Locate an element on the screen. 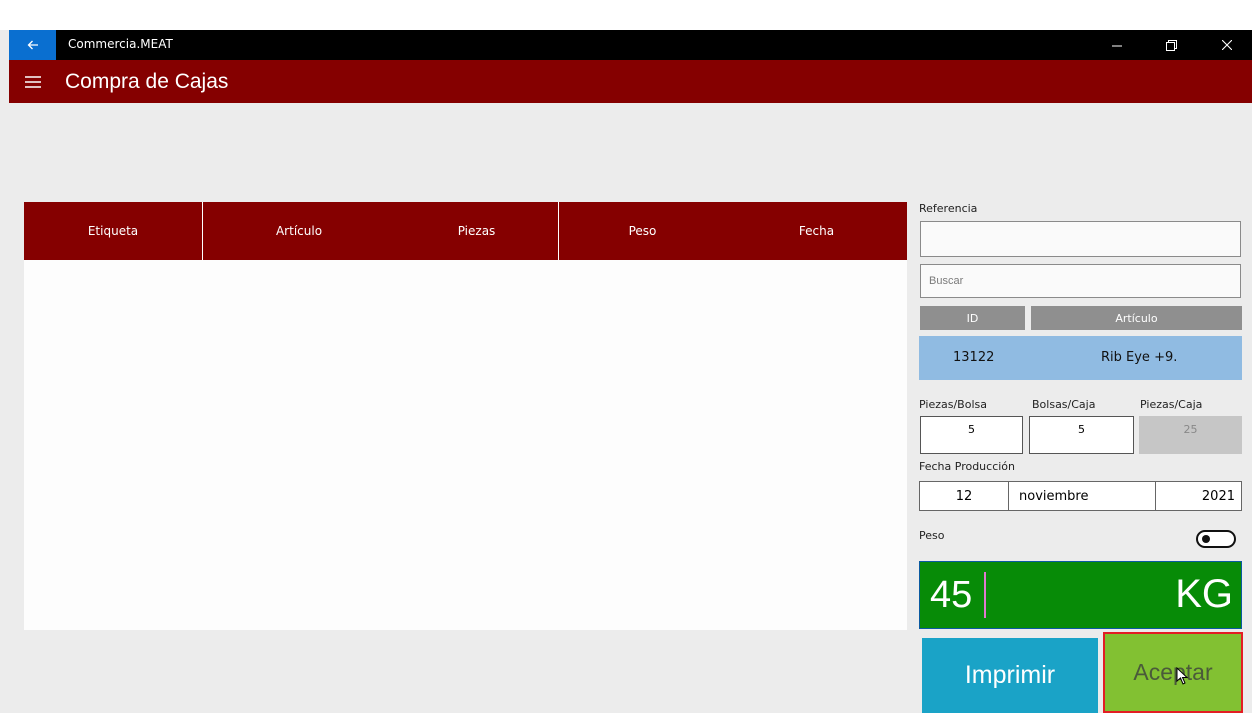 The image size is (1252, 713). search-input is located at coordinates (1080, 281).